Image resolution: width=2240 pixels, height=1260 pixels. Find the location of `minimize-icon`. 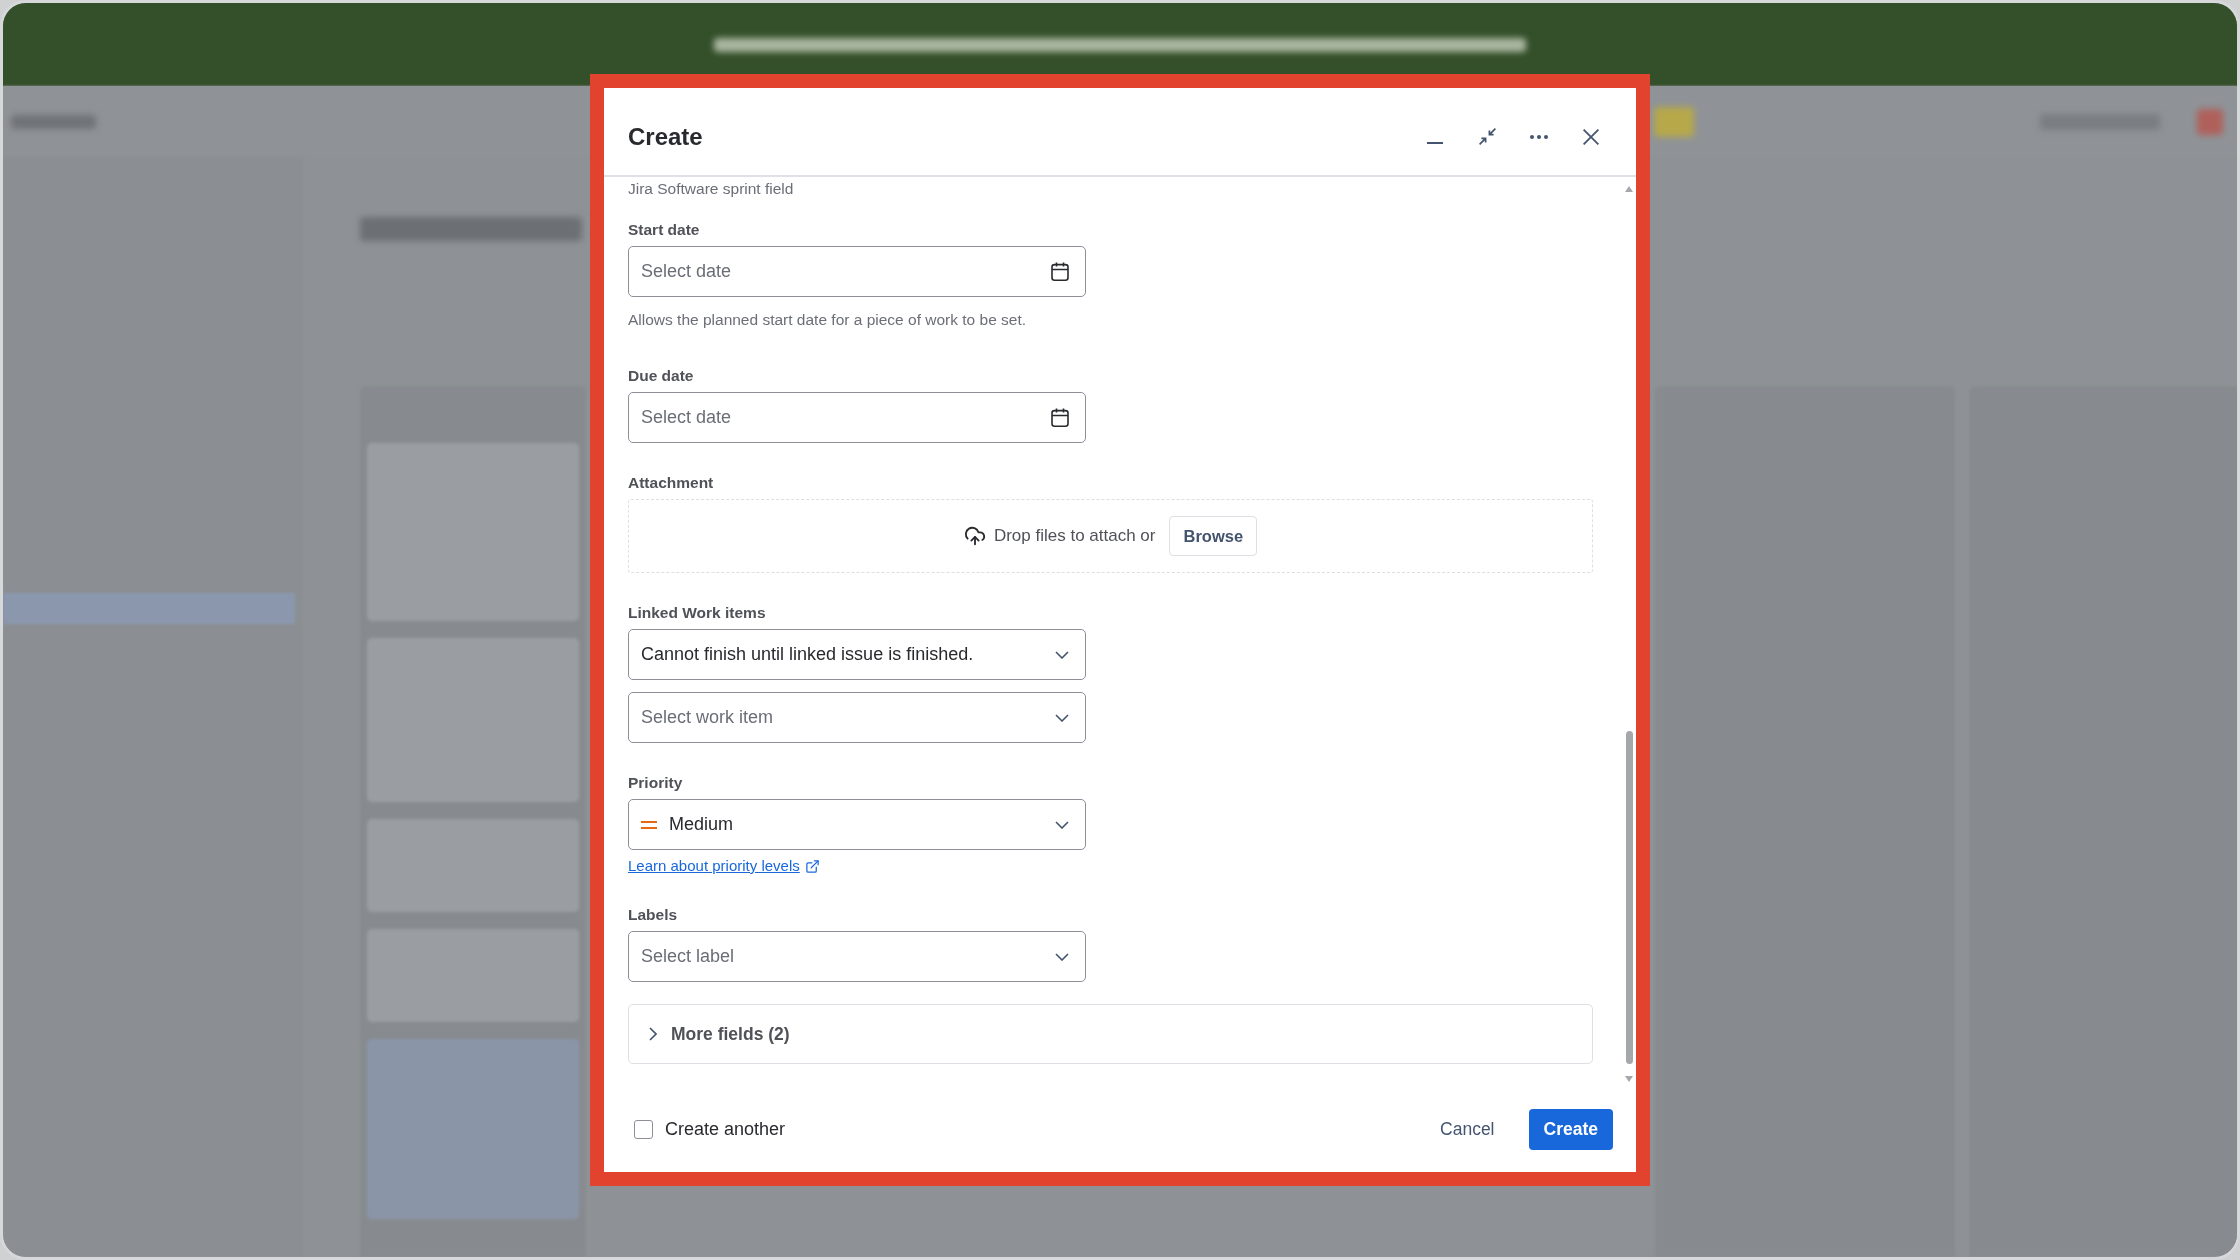

minimize-icon is located at coordinates (1435, 142).